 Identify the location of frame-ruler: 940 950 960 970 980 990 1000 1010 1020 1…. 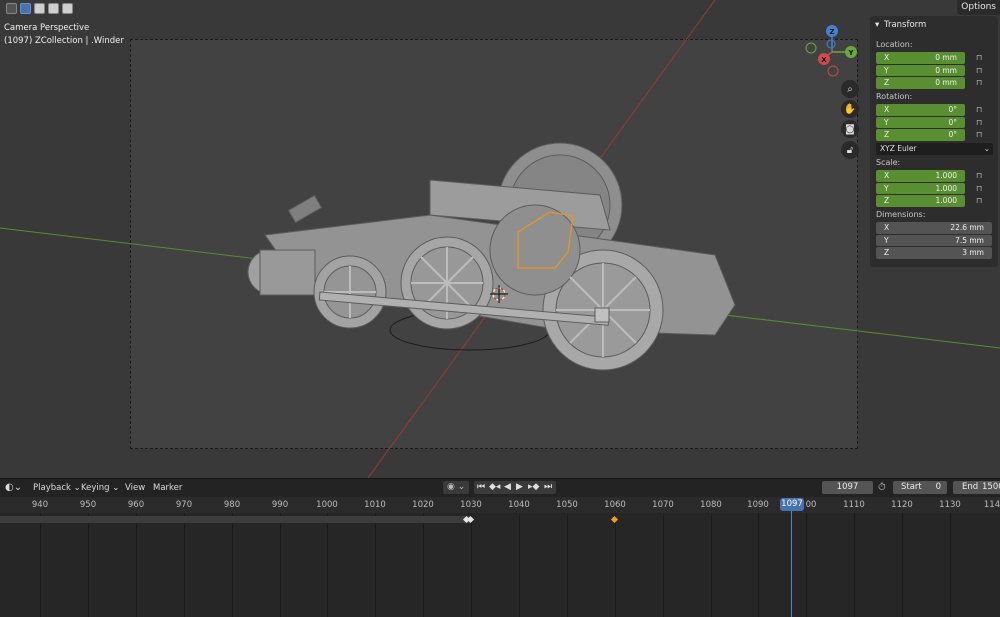
(500, 505).